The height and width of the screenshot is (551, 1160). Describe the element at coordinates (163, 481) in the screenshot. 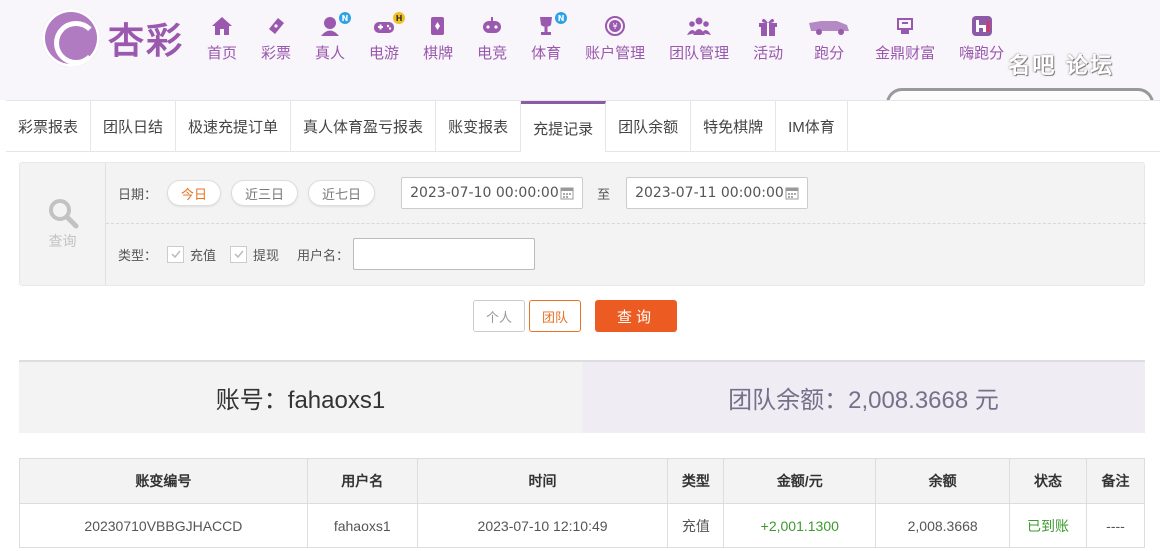

I see `col-header: 账变编号` at that location.